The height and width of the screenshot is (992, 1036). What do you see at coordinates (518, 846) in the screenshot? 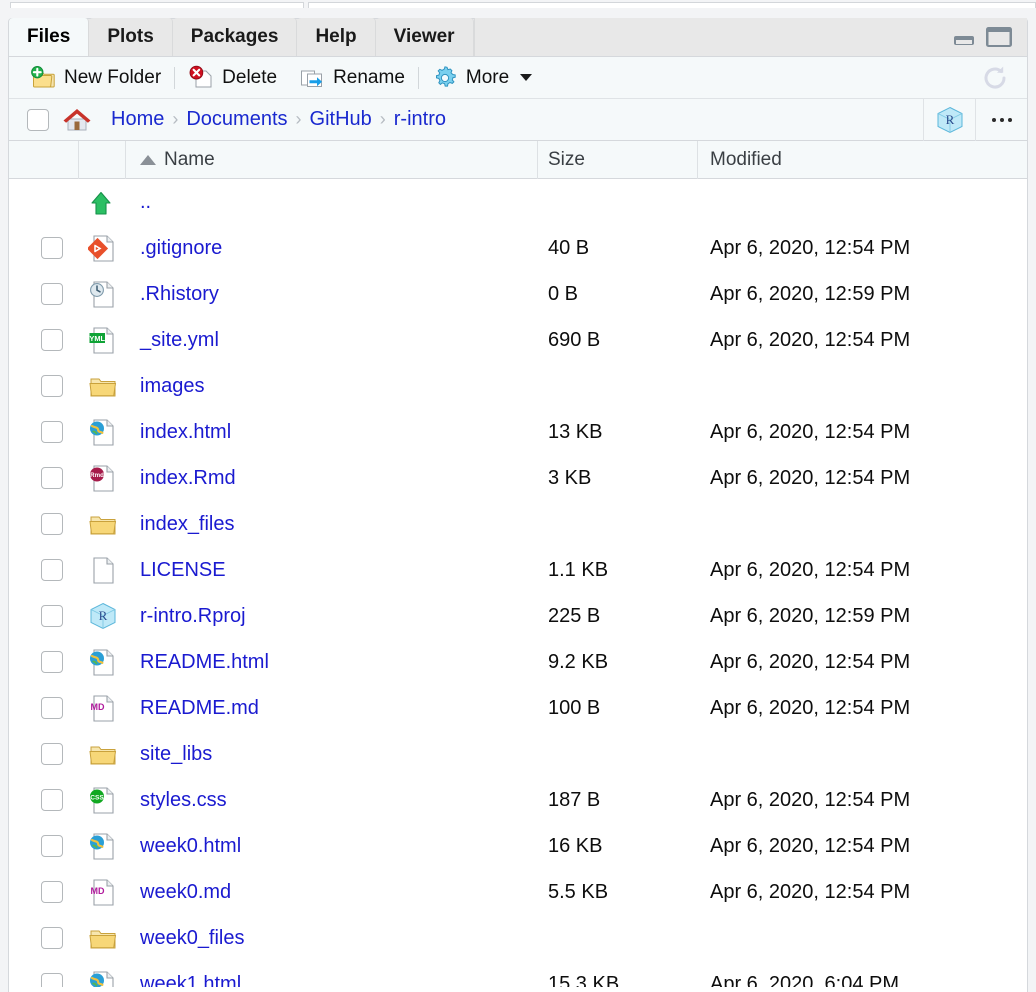
I see `table-row: week0.html 16 KB Apr 6, 2020, 12:54 PM` at bounding box center [518, 846].